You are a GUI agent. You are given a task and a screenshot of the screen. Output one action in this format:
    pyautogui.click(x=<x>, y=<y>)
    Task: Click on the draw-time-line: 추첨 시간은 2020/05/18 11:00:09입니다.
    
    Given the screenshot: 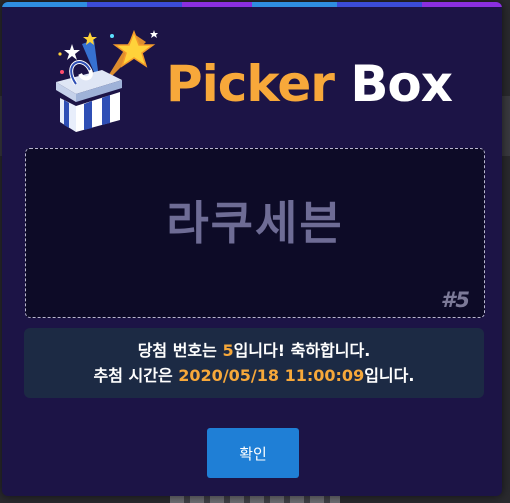 What is the action you would take?
    pyautogui.click(x=254, y=376)
    